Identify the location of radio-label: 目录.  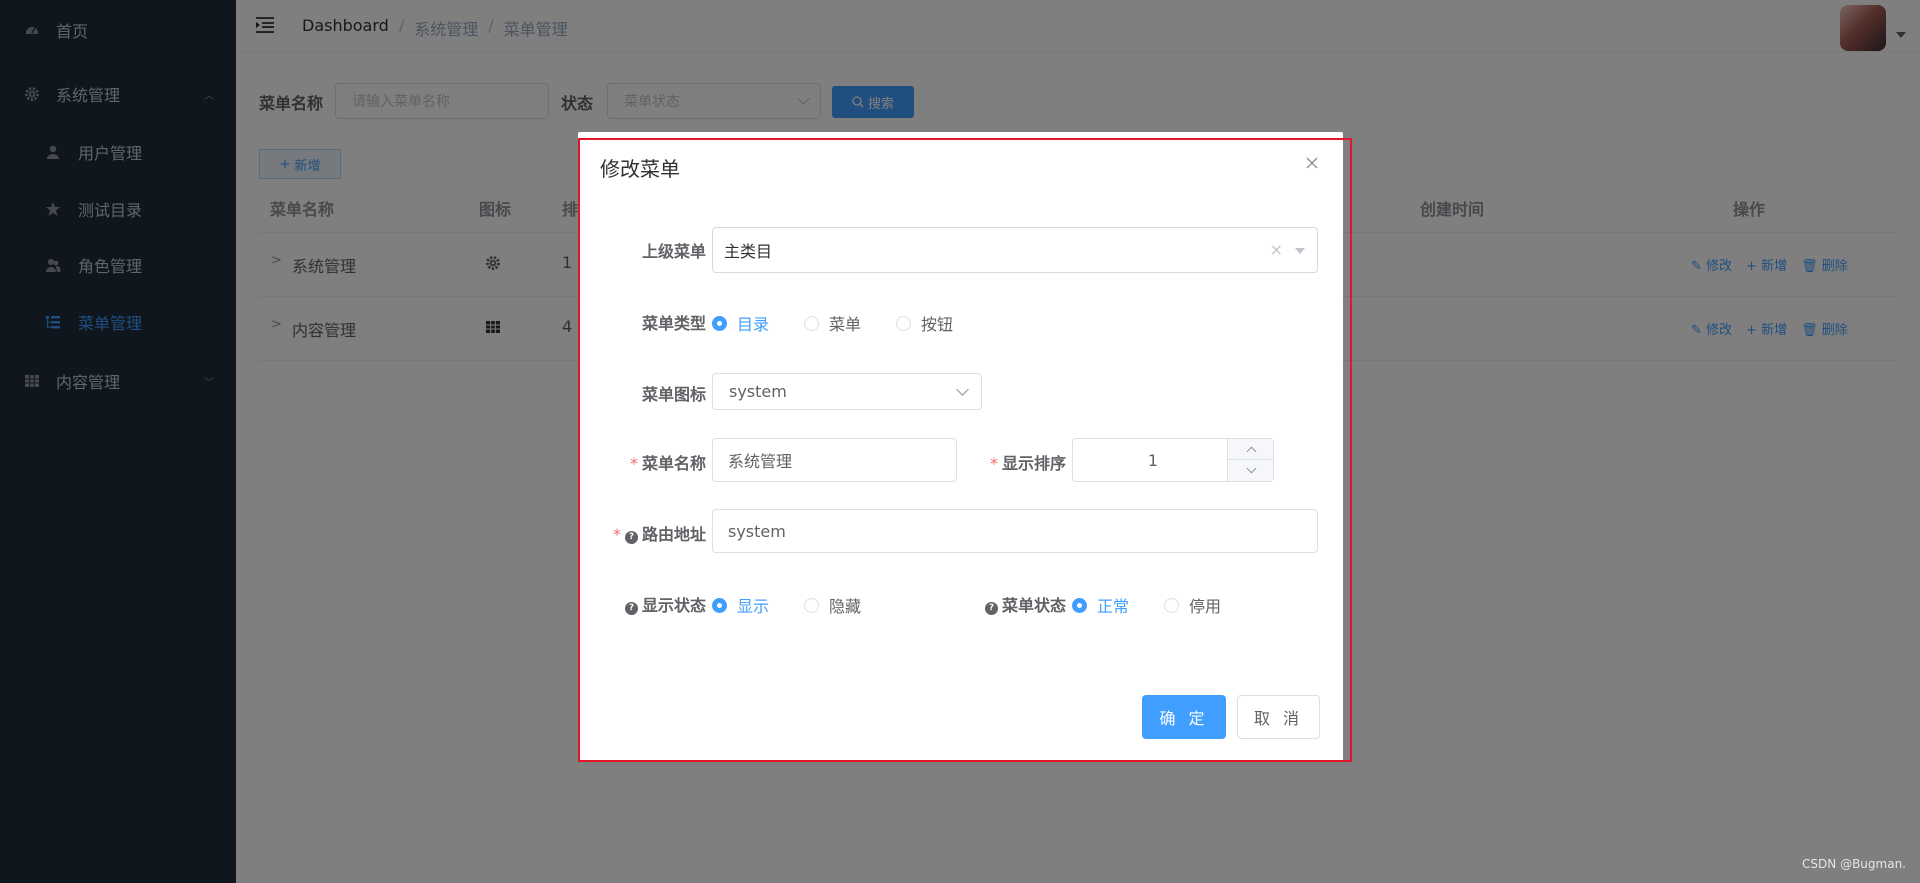
(753, 324).